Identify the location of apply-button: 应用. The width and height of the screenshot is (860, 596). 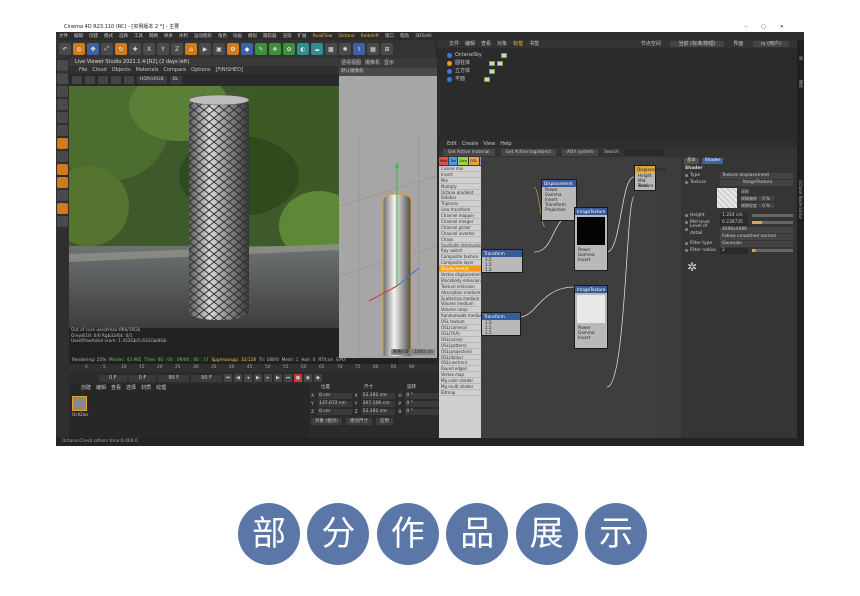
(384, 421).